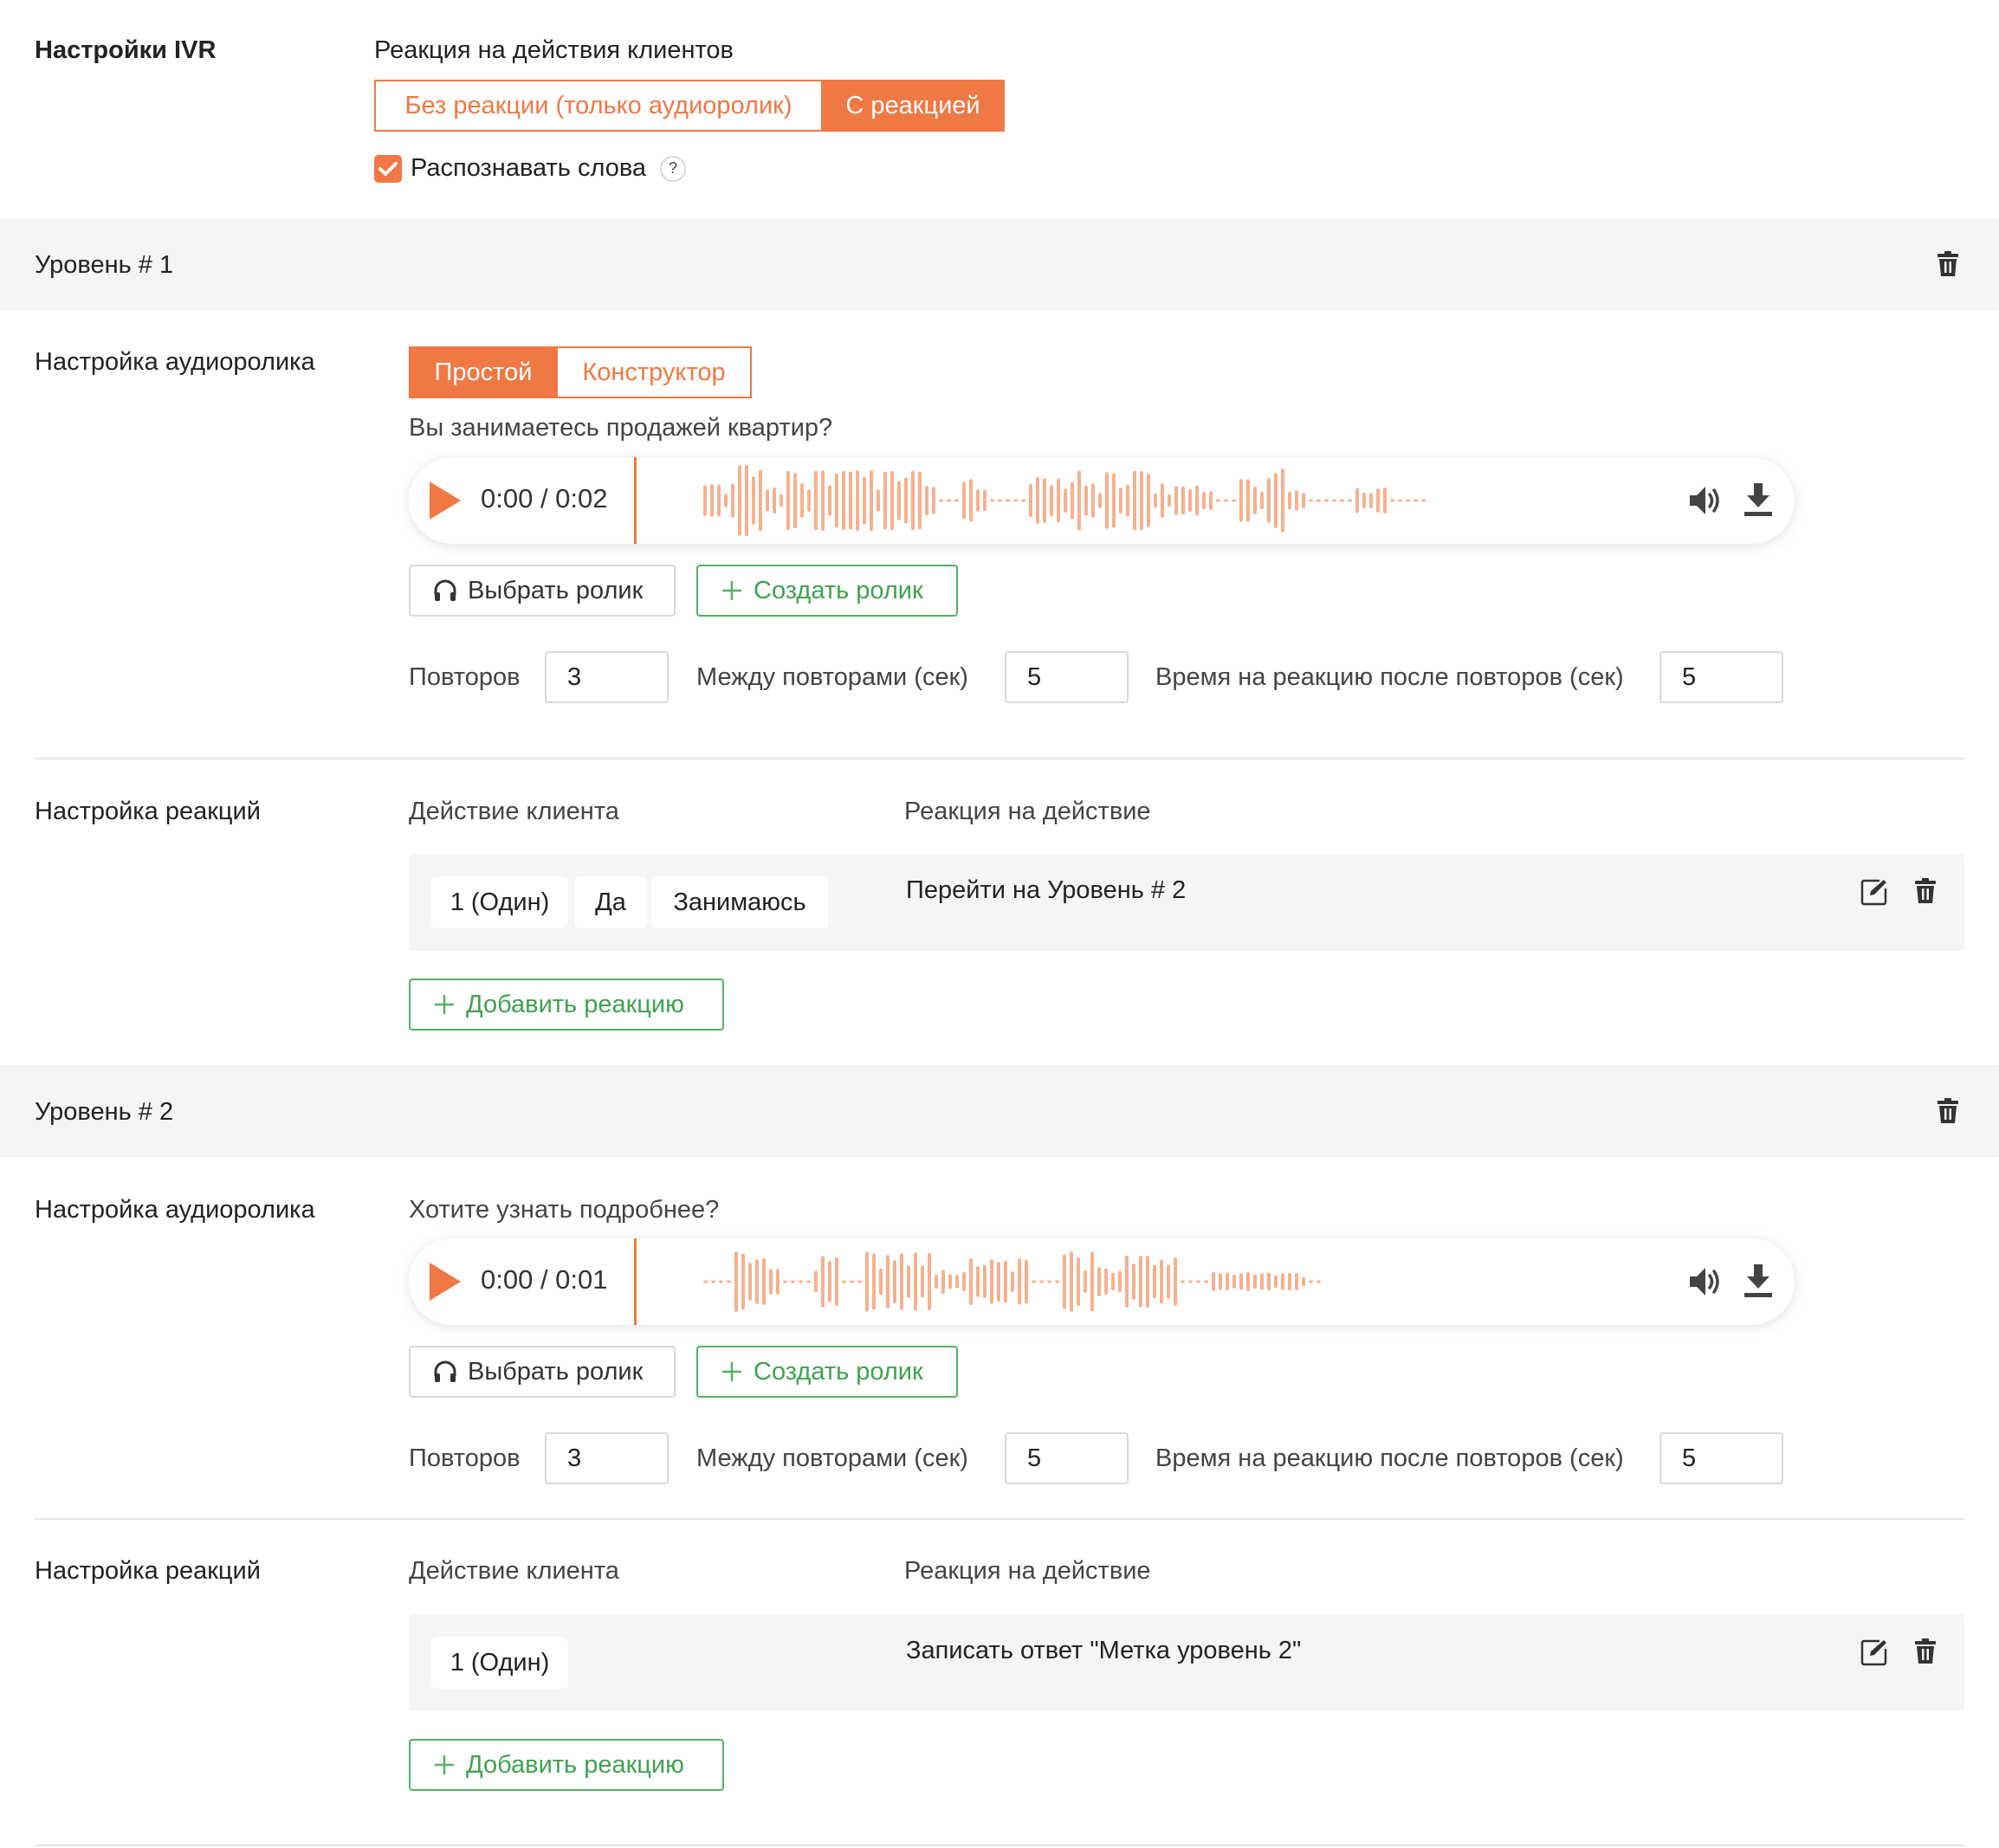 The width and height of the screenshot is (1999, 1848). I want to click on audio-mode-toggle: Простой Конструктор, so click(581, 372).